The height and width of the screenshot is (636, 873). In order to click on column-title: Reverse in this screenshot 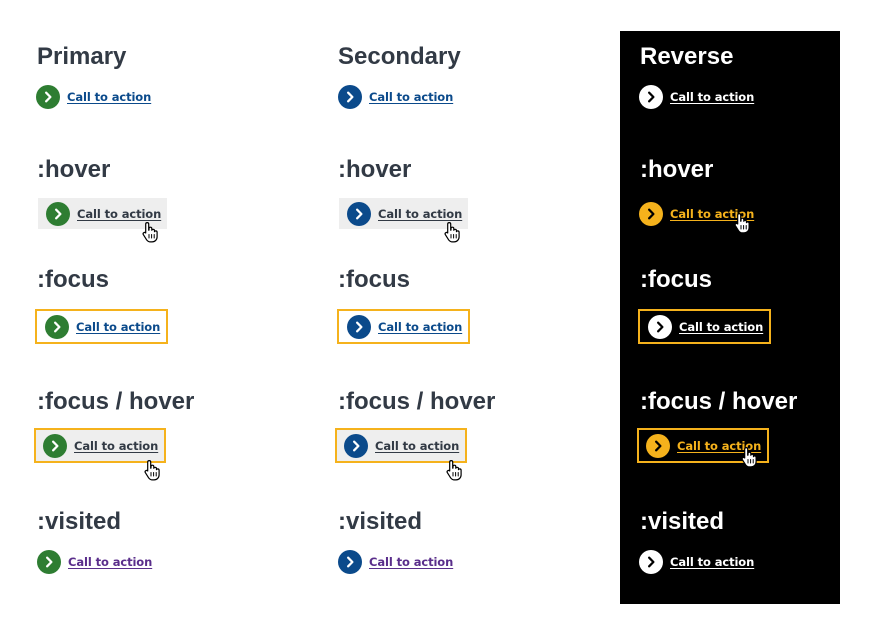, I will do `click(687, 56)`.